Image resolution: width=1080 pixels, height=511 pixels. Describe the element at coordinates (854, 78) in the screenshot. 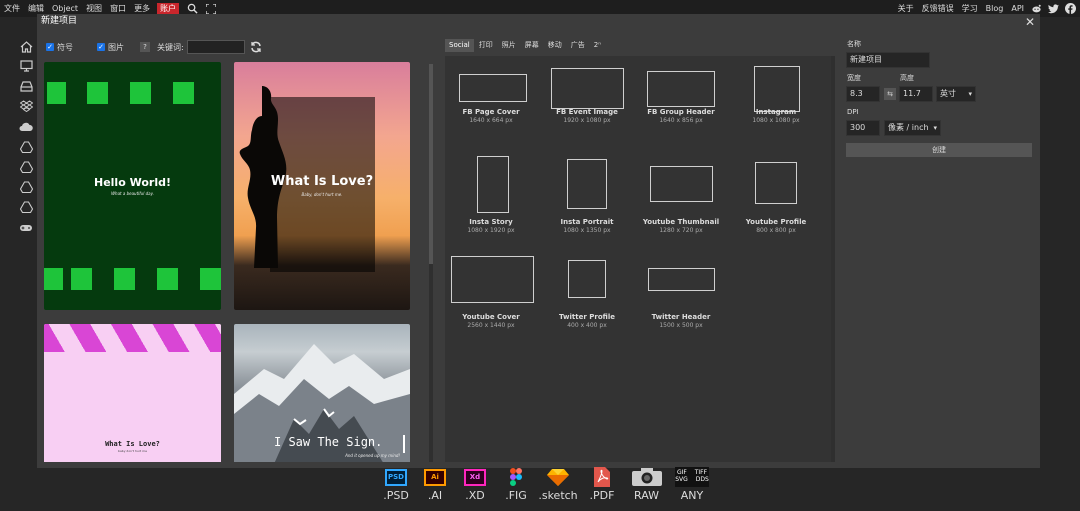

I see `width-label: 宽度` at that location.